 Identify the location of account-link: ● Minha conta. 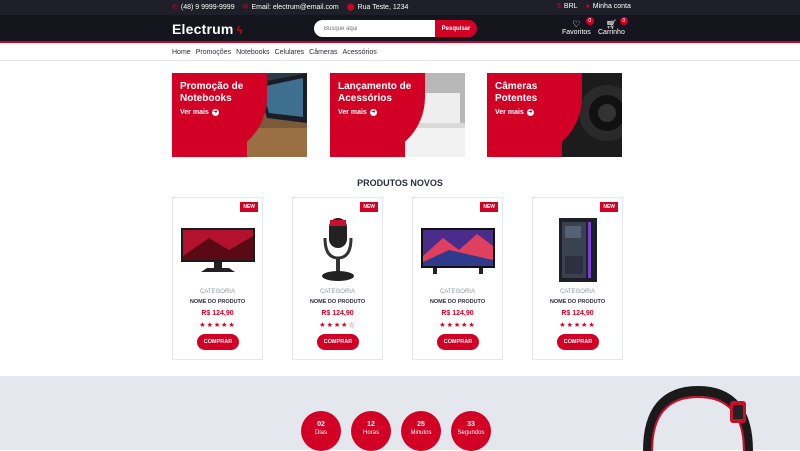
(608, 6).